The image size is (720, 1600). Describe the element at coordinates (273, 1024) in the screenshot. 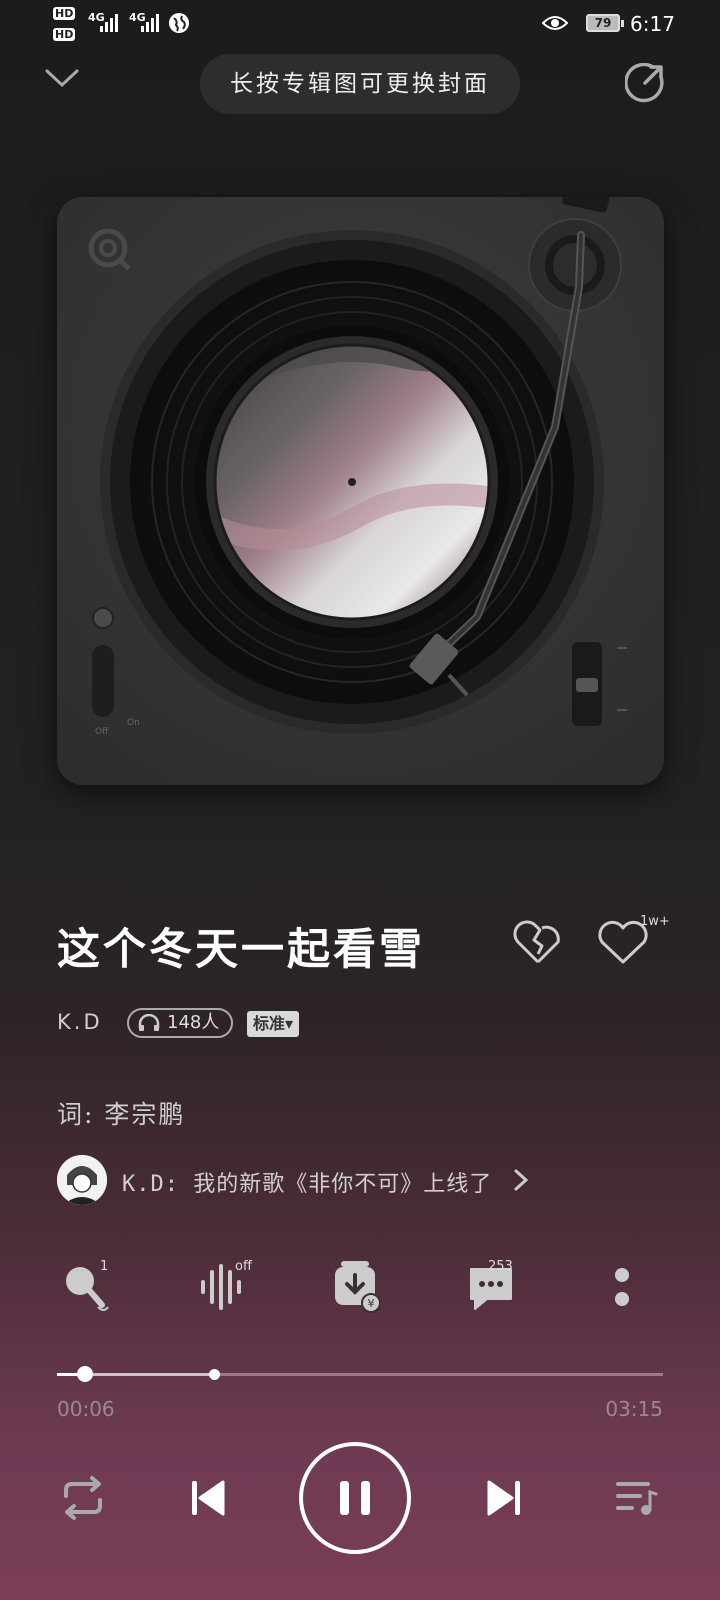

I see `quality-selector: 标准▾` at that location.